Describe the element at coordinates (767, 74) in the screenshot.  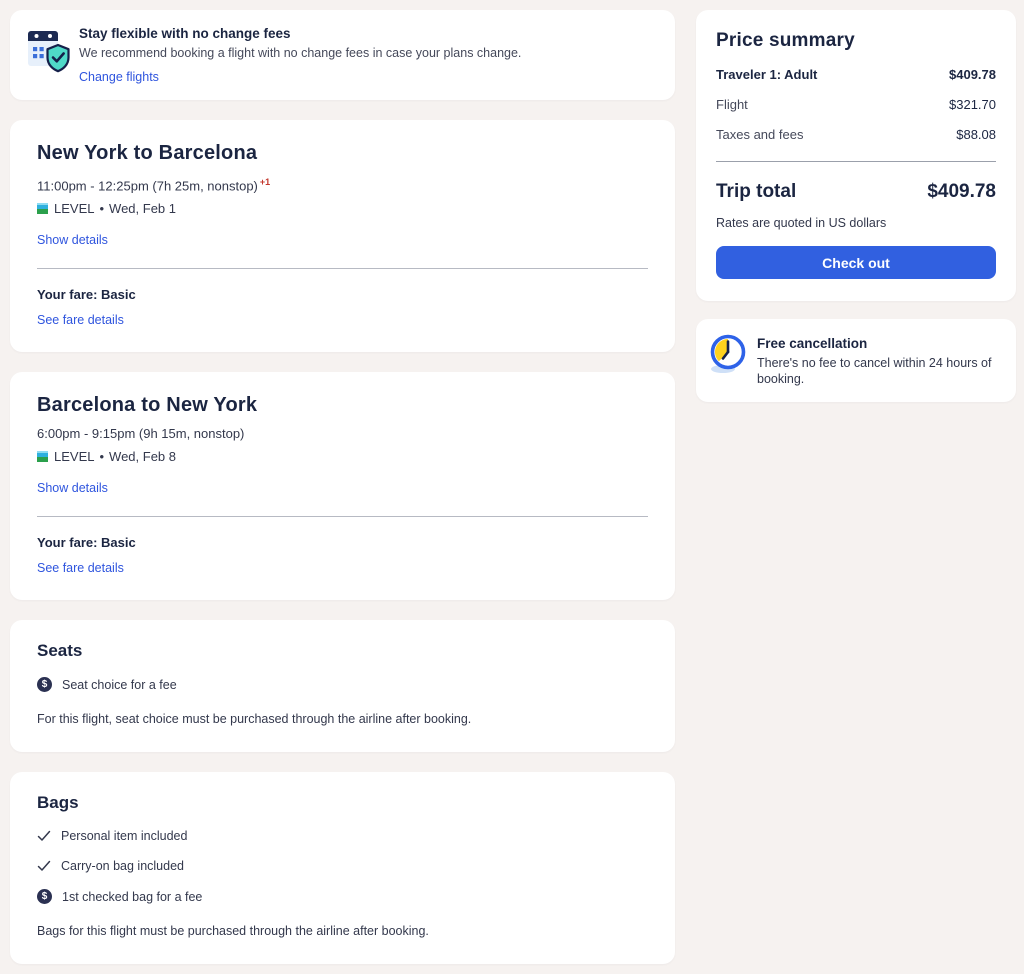
I see `price-row-label: Traveler 1: Adult` at that location.